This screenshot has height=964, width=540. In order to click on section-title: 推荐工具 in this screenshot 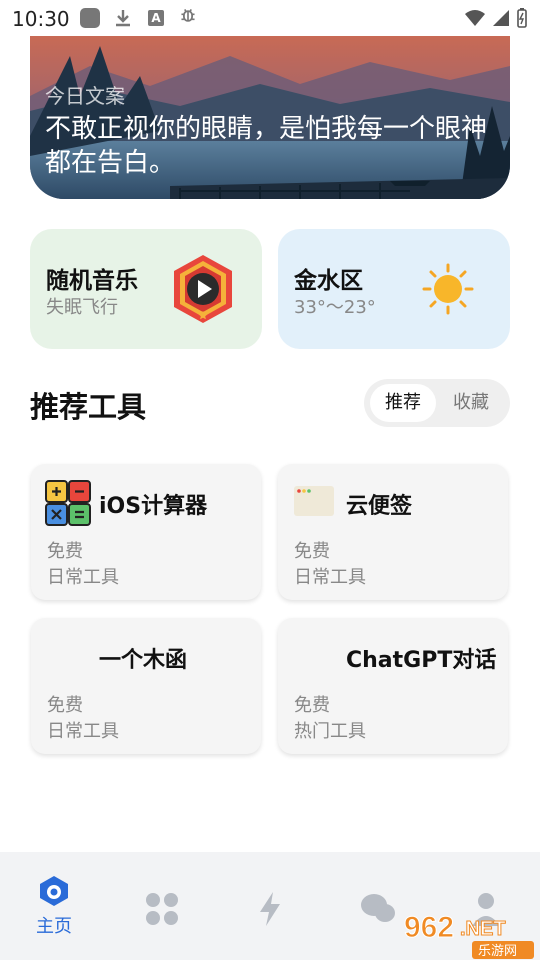, I will do `click(88, 407)`.